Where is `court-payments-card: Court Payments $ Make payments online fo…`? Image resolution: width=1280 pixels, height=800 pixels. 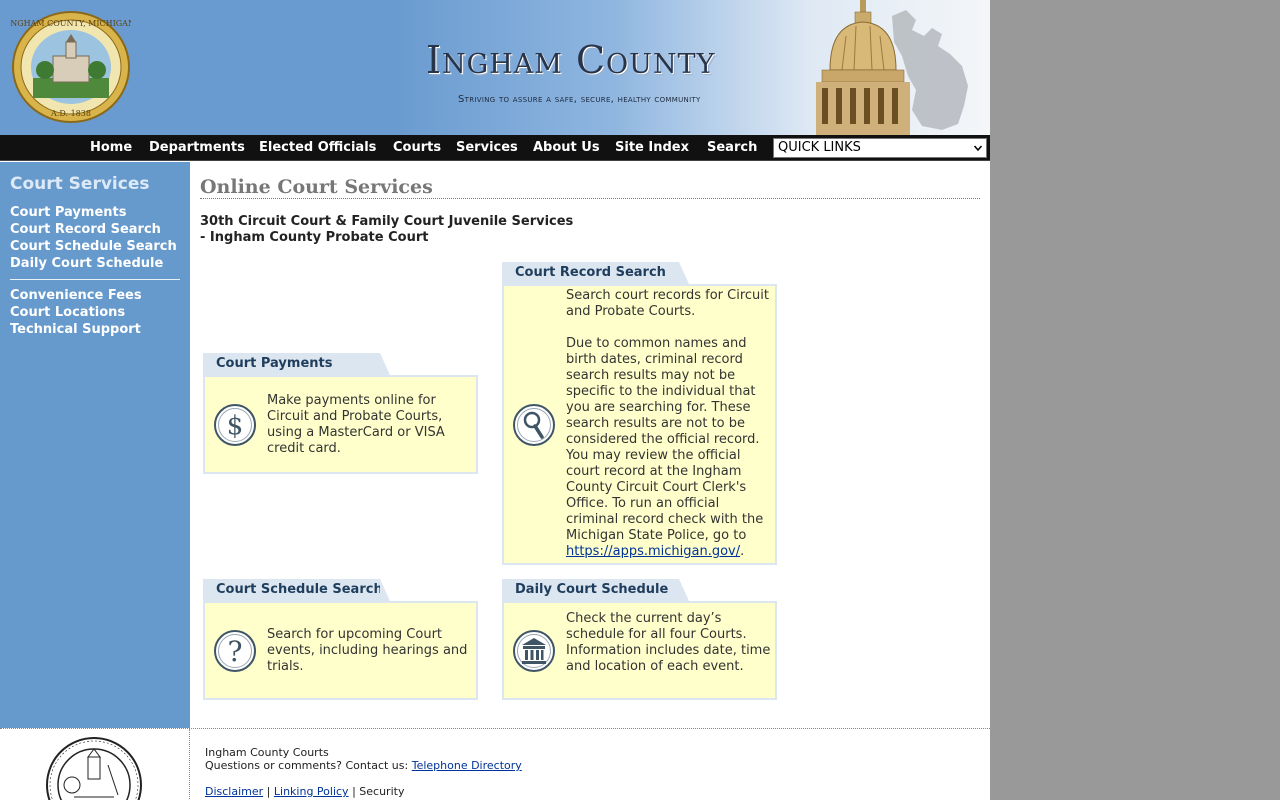 court-payments-card: Court Payments $ Make payments online fo… is located at coordinates (340, 414).